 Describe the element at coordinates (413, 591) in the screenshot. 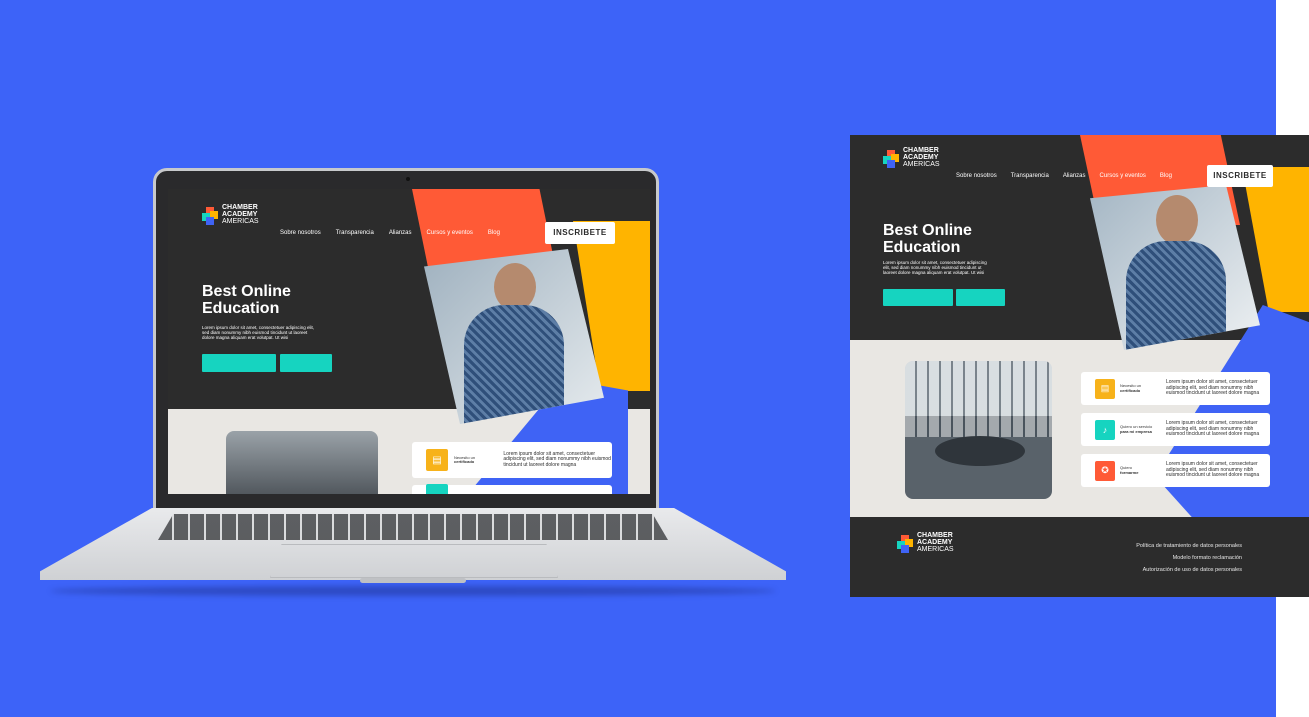

I see `laptop-shadow` at that location.